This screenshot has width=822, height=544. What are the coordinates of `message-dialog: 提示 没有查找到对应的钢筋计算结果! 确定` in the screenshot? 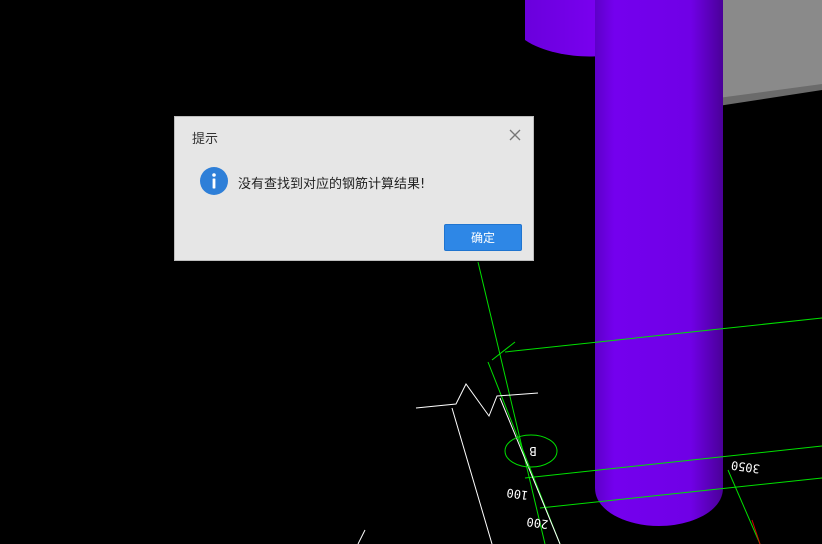 It's located at (354, 188).